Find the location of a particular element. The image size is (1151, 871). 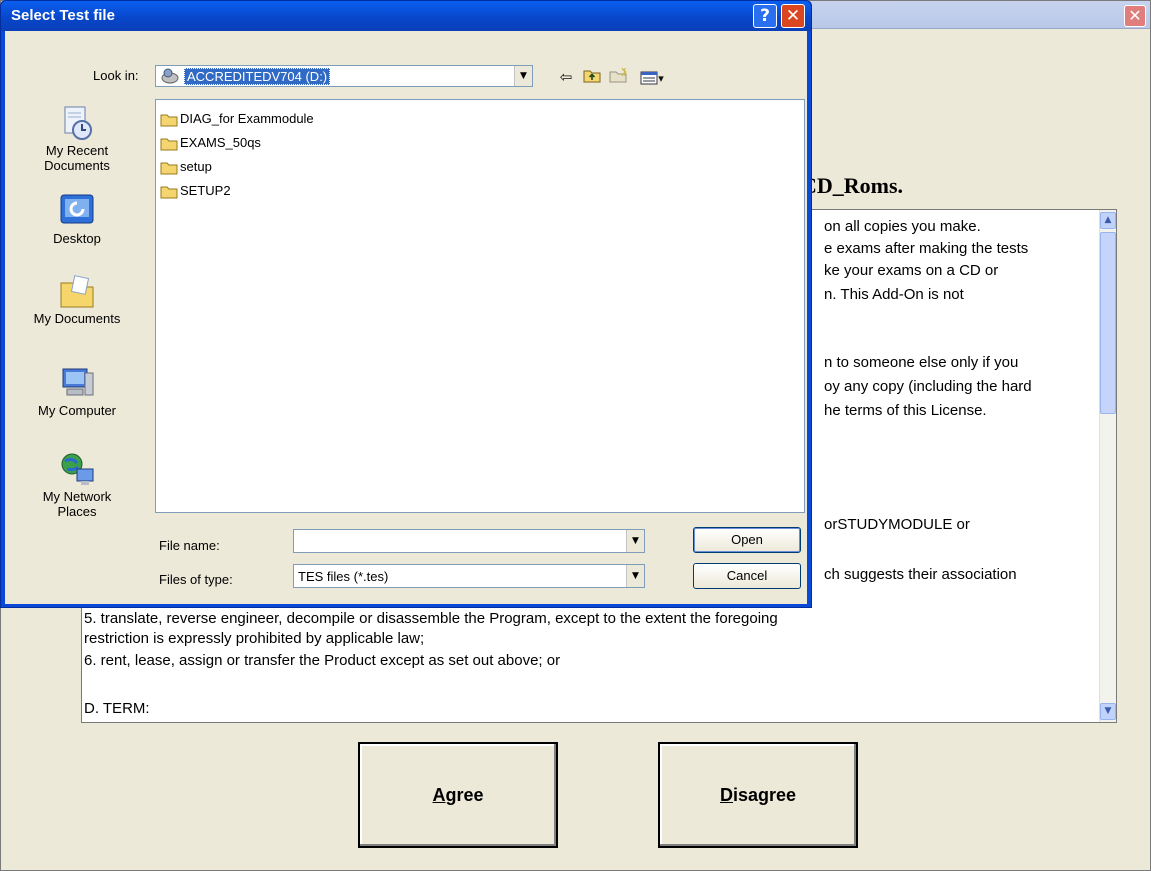

scroll-down-button: ▼ is located at coordinates (1108, 711).